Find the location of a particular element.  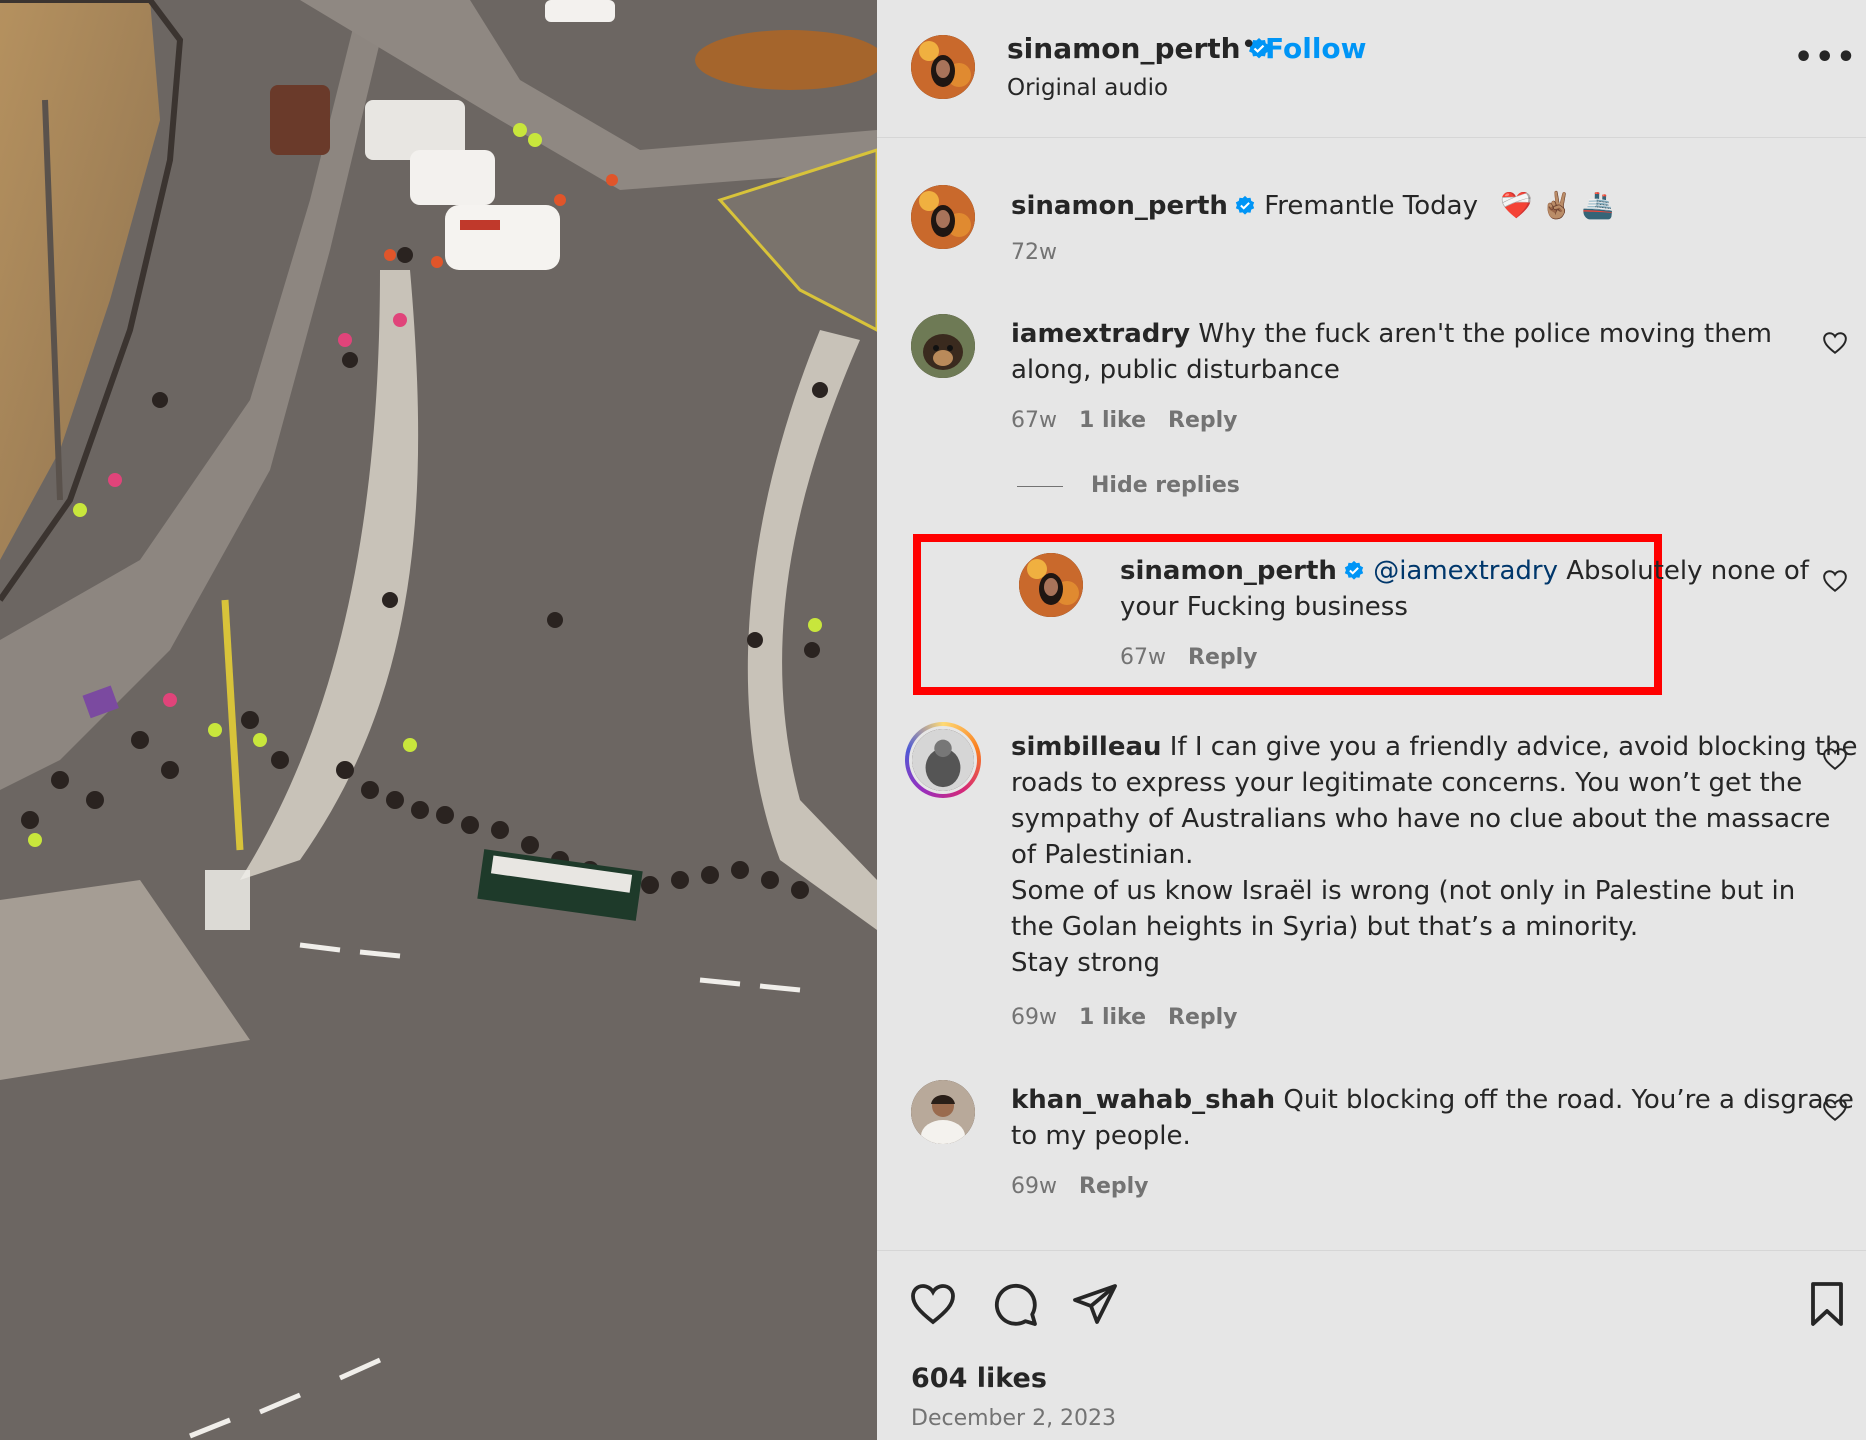

hide-replies-button: Hide replies is located at coordinates (1128, 485).